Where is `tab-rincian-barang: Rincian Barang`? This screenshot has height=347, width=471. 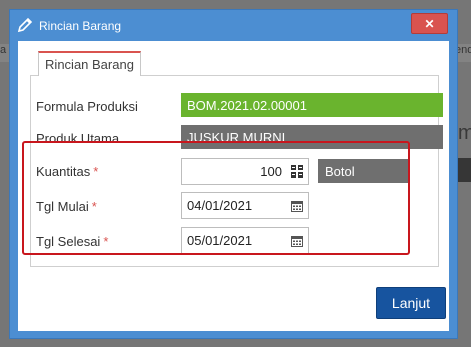
tab-rincian-barang: Rincian Barang is located at coordinates (89, 63).